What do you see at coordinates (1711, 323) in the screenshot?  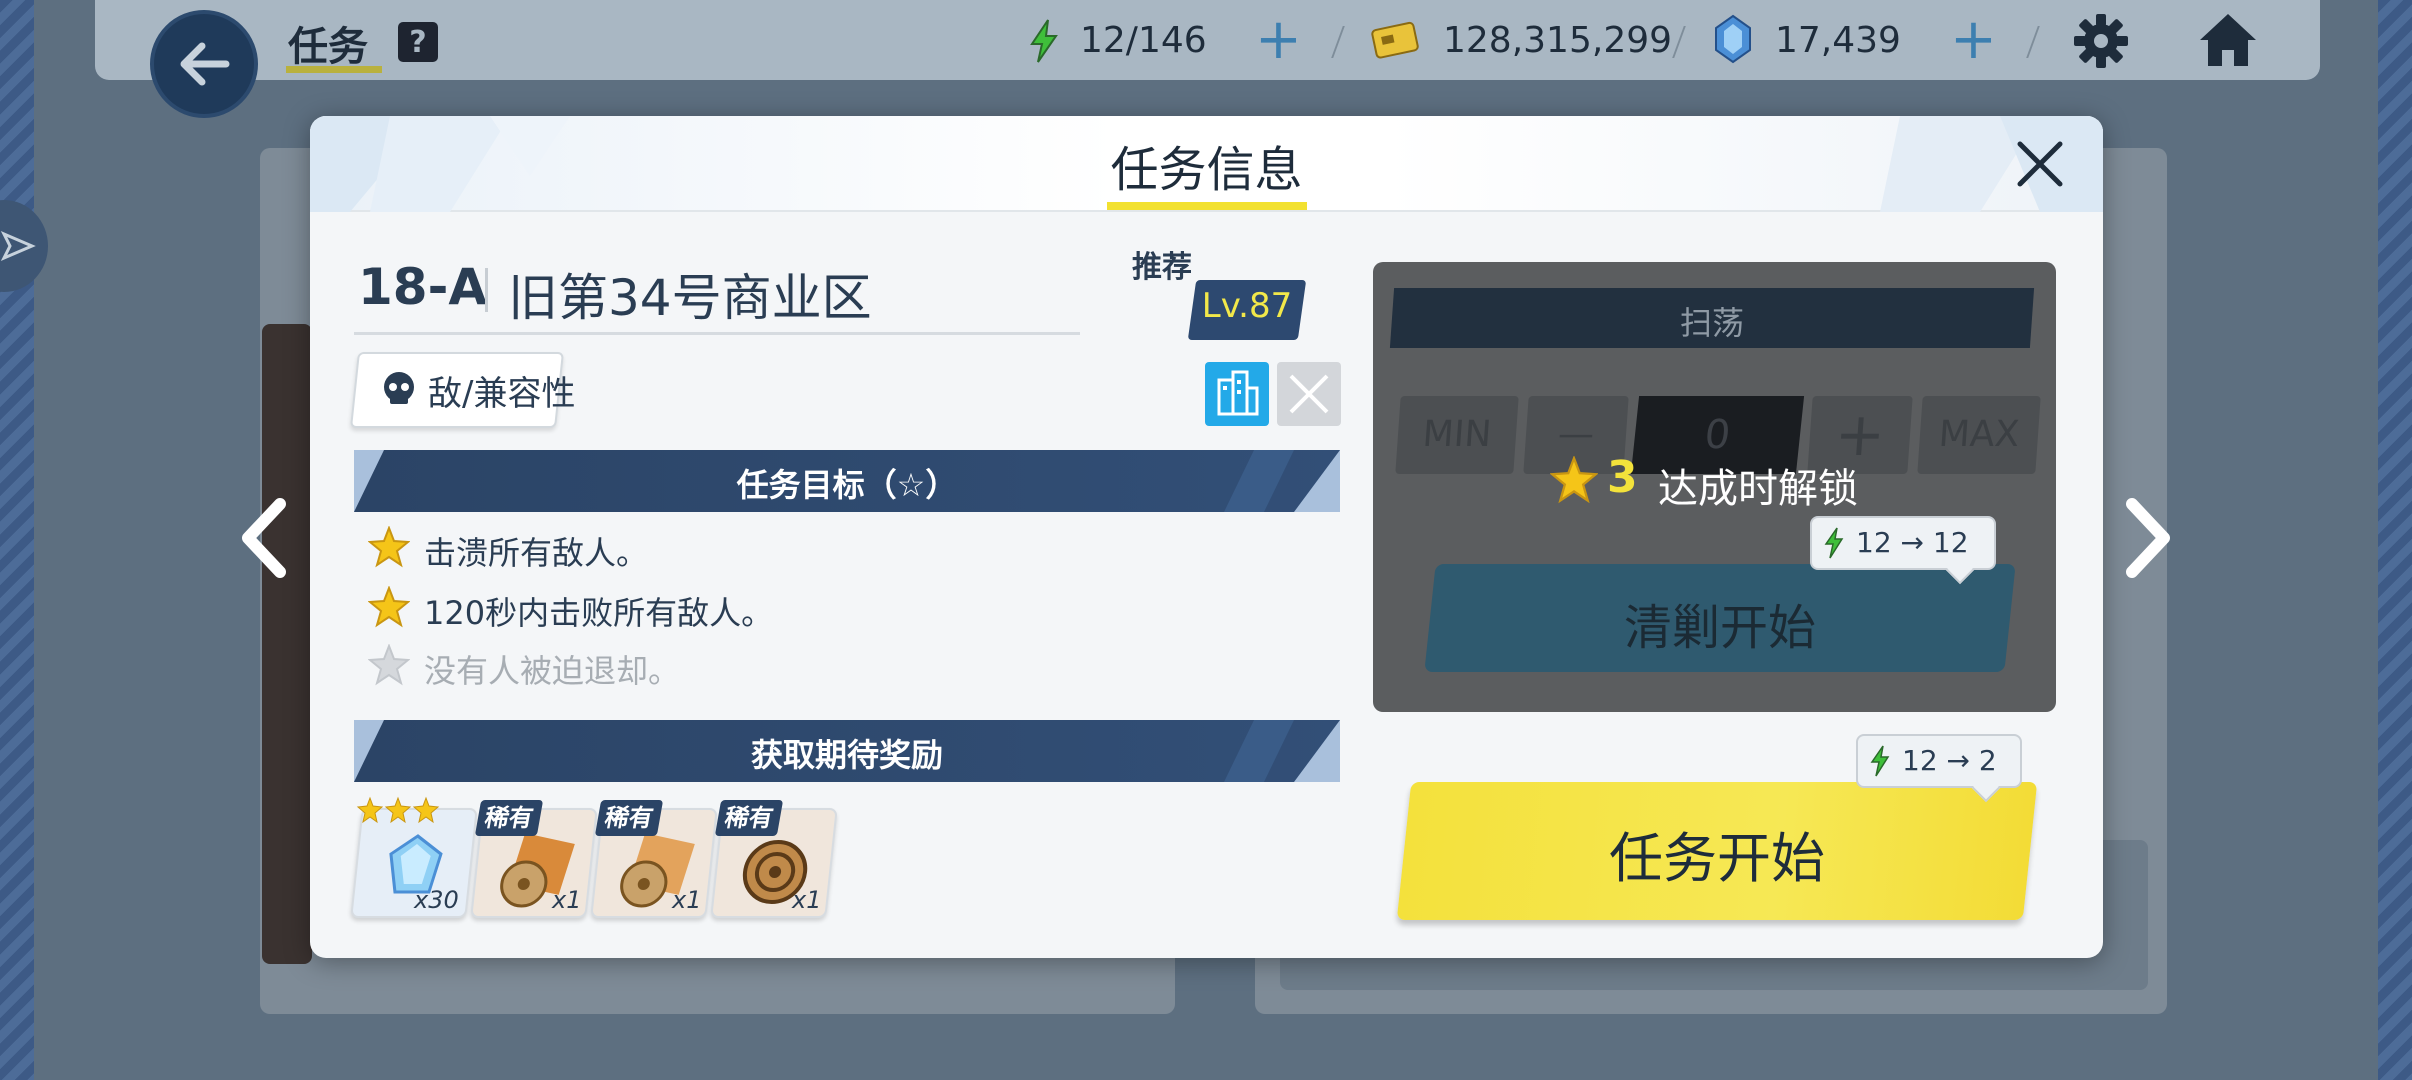 I see `sweep-title: 扫荡` at bounding box center [1711, 323].